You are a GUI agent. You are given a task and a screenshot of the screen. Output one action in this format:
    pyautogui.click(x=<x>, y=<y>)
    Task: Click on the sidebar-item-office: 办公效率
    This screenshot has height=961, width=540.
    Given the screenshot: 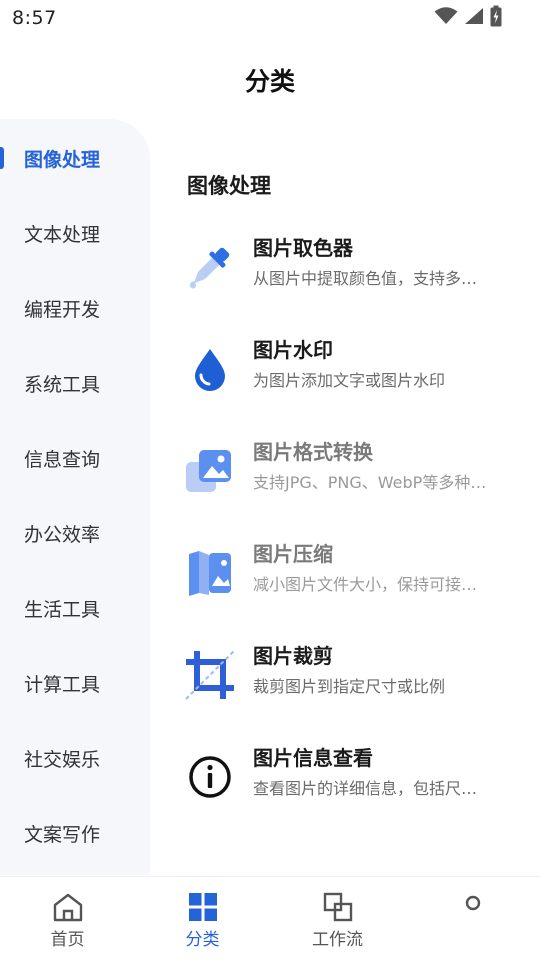 What is the action you would take?
    pyautogui.click(x=75, y=533)
    